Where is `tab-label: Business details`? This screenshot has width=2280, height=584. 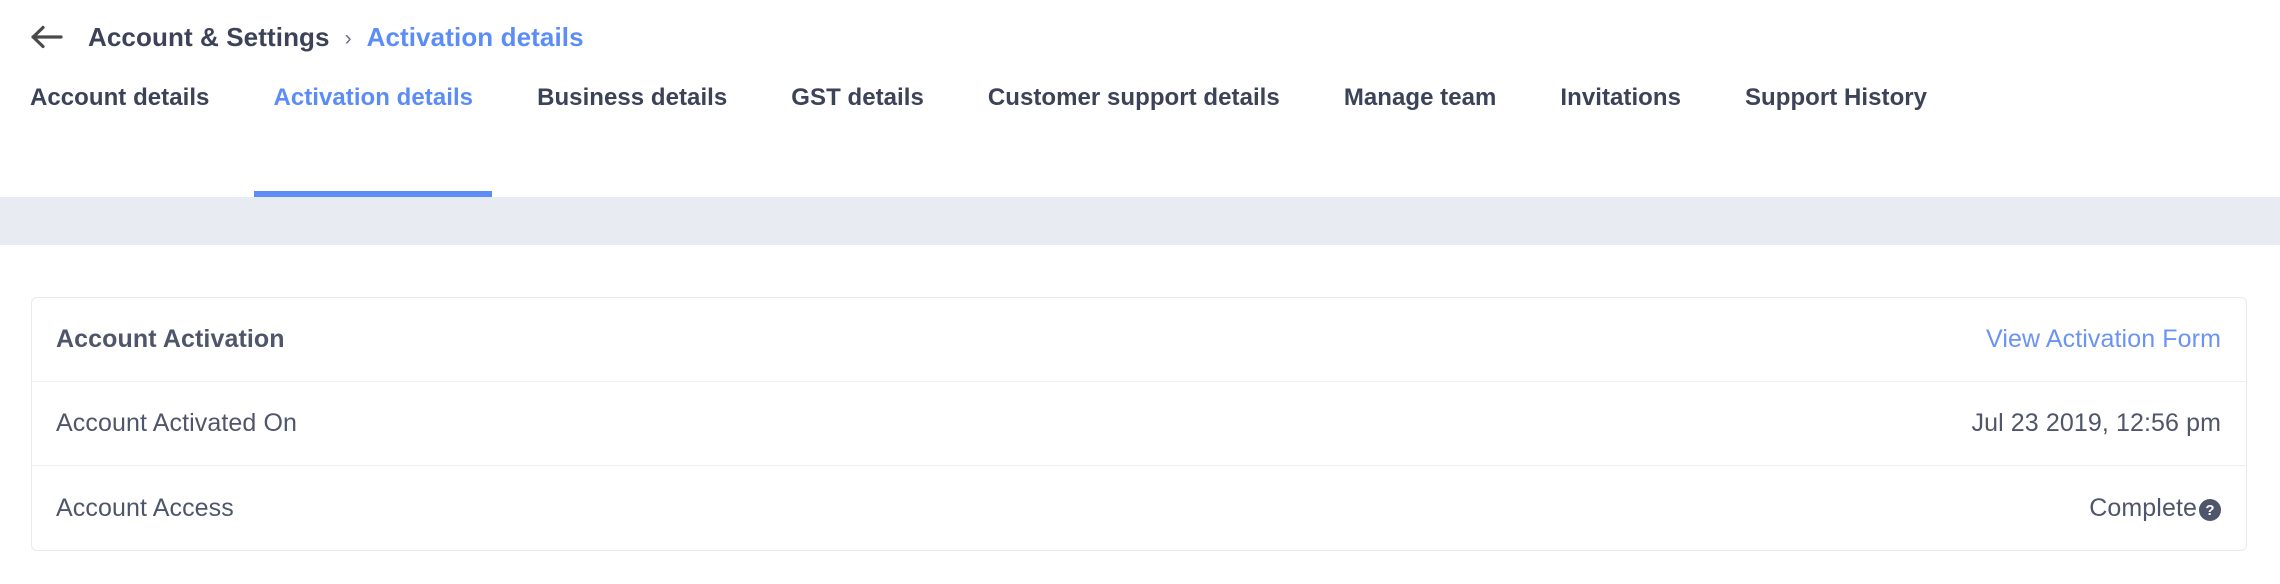
tab-label: Business details is located at coordinates (632, 97).